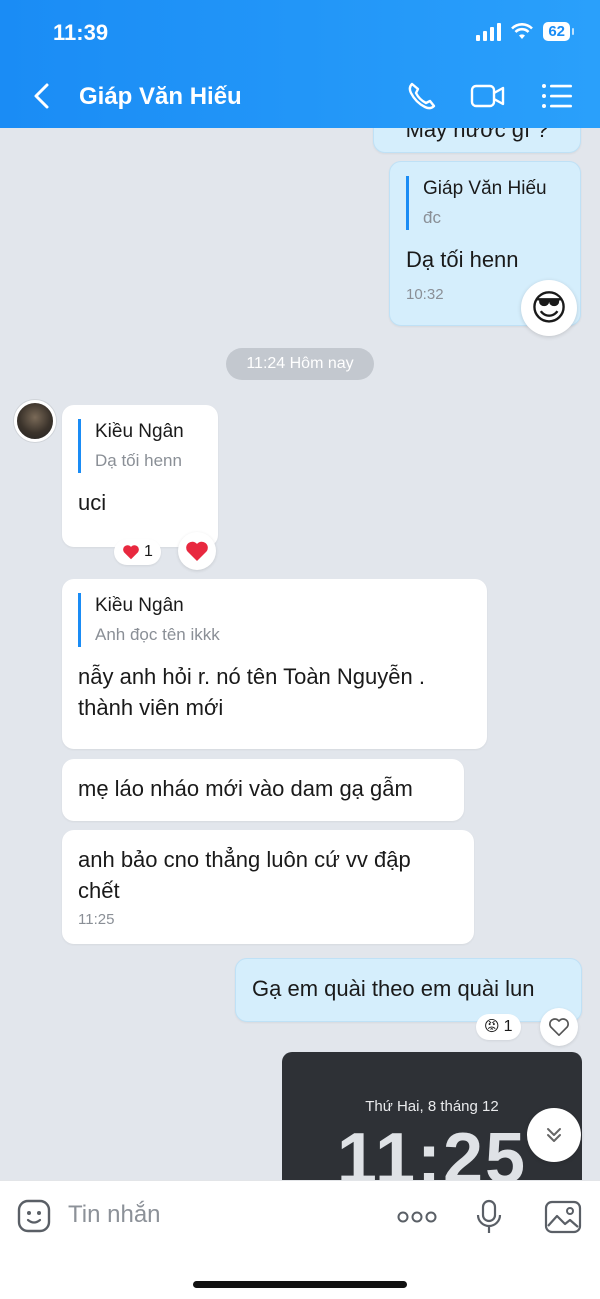  I want to click on phone-icon, so click(422, 96).